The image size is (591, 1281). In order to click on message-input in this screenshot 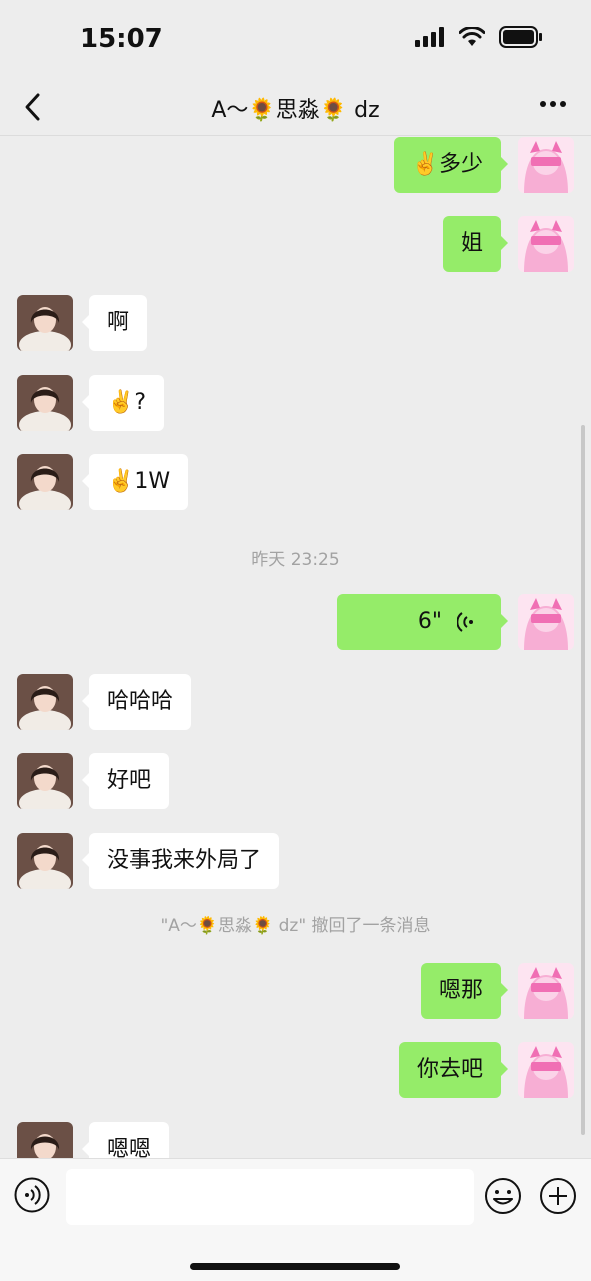, I will do `click(270, 1197)`.